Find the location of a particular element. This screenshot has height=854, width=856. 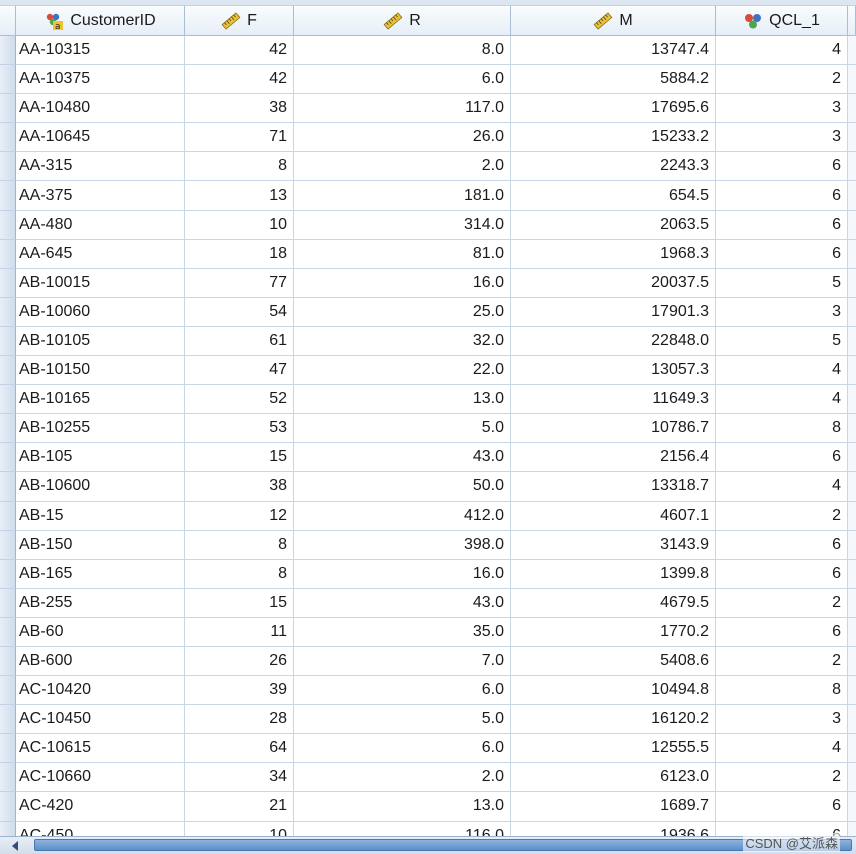

horizontal-scrollbar is located at coordinates (428, 845).